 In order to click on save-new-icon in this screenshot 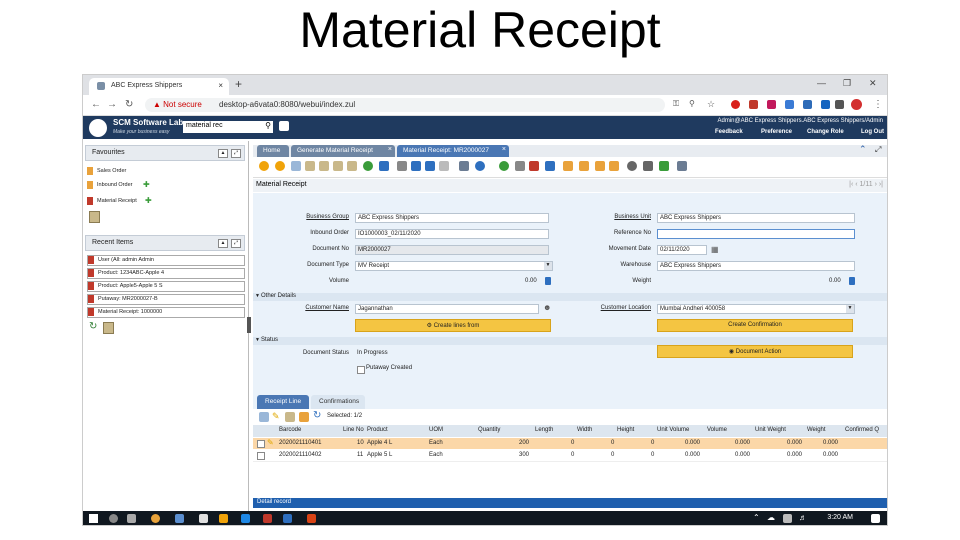, I will do `click(352, 166)`.